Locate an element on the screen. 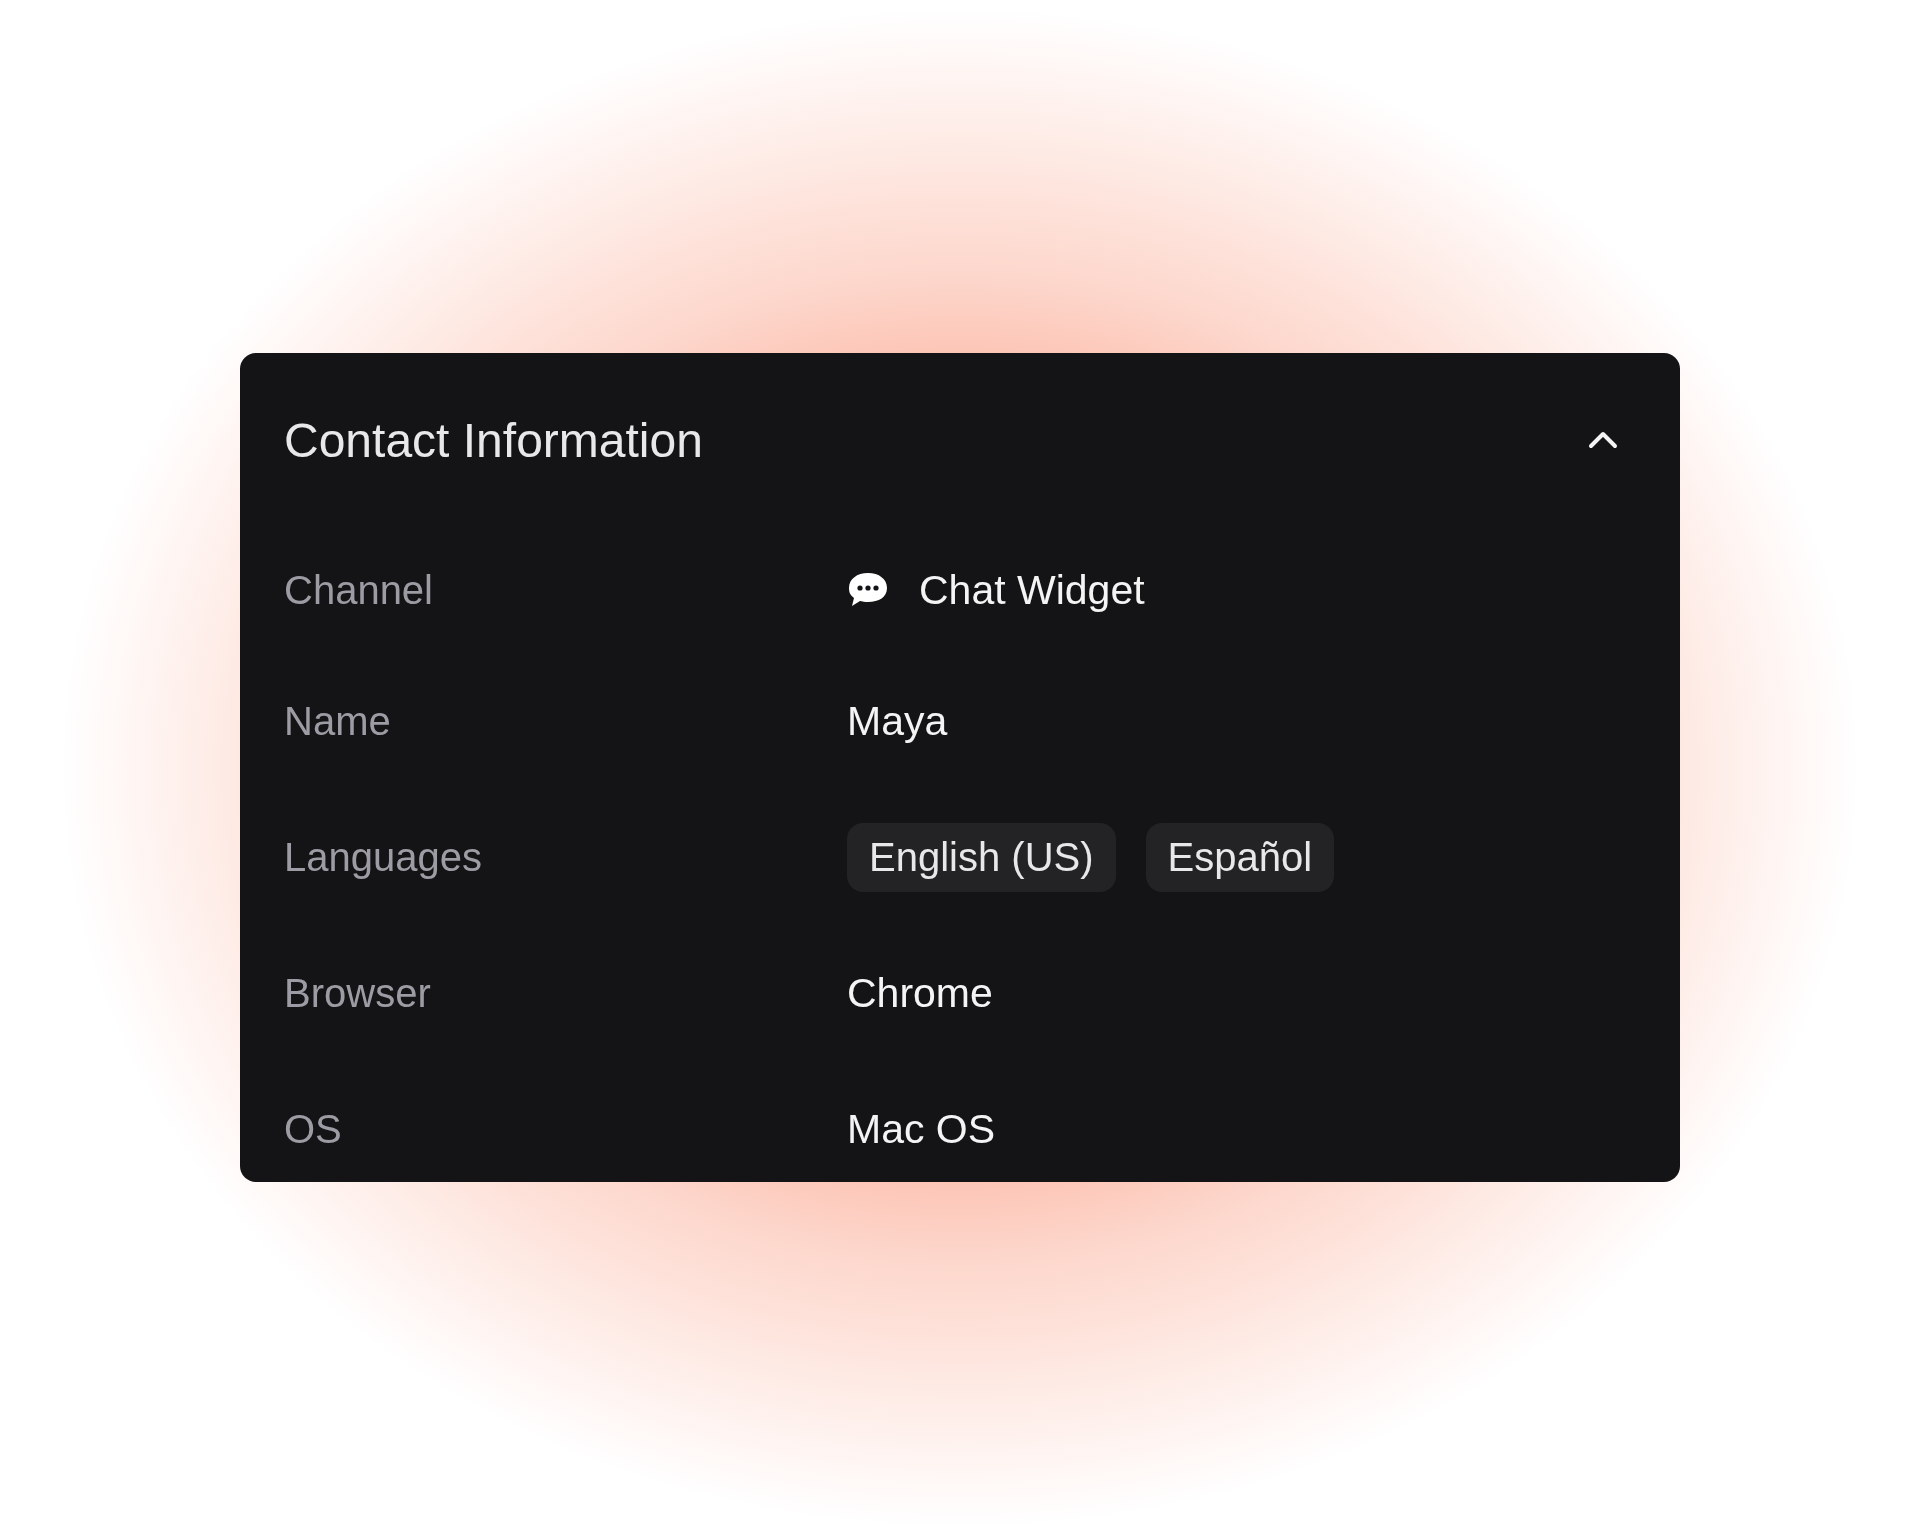 The image size is (1920, 1536). field-label: Channel is located at coordinates (359, 590).